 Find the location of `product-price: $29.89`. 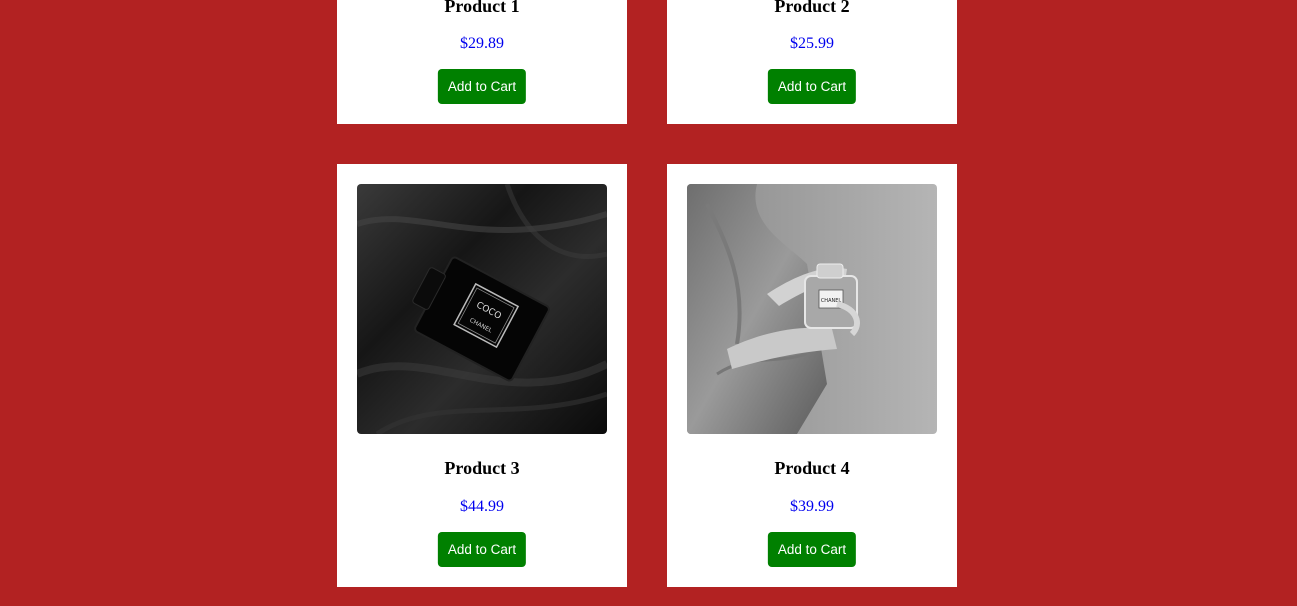

product-price: $29.89 is located at coordinates (482, 43).